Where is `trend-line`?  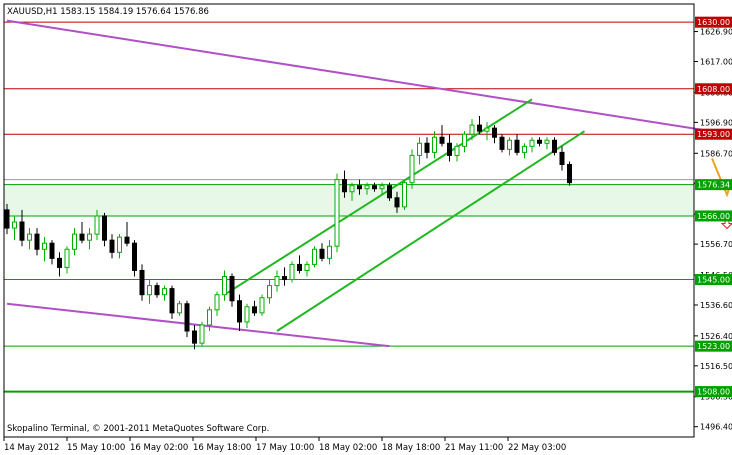 trend-line is located at coordinates (198, 325).